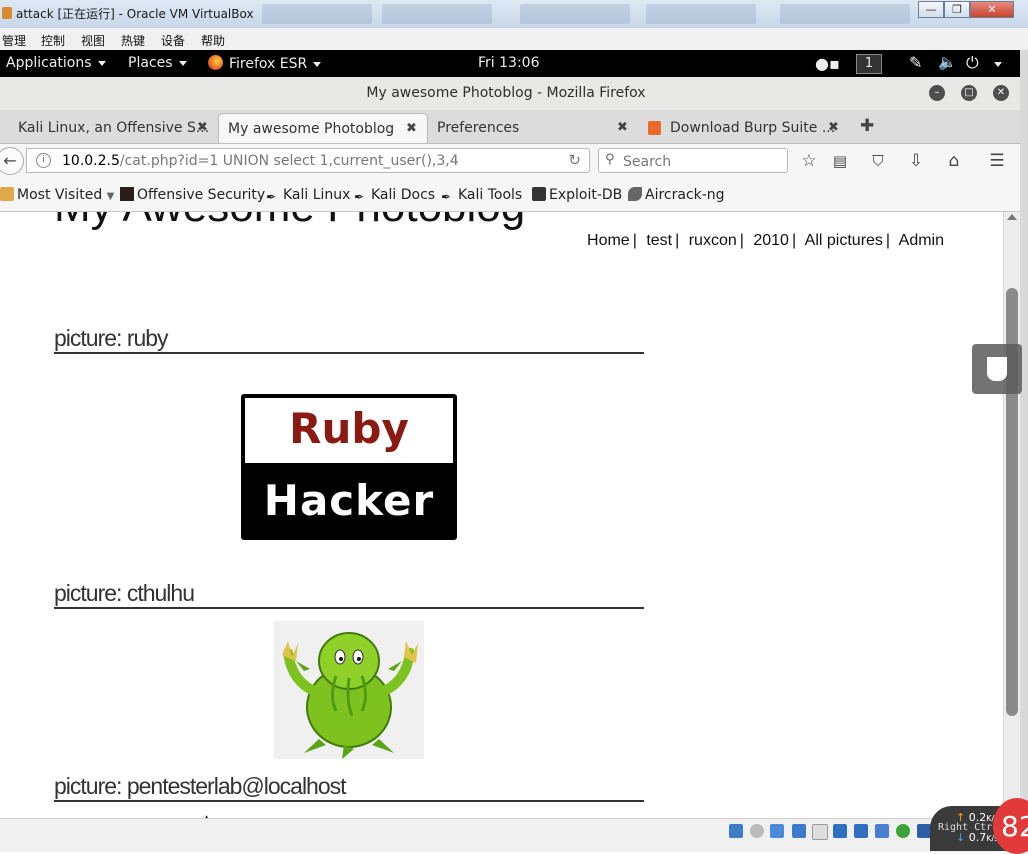 The width and height of the screenshot is (1028, 854). What do you see at coordinates (921, 240) in the screenshot?
I see `nav-admin-link: Admin` at bounding box center [921, 240].